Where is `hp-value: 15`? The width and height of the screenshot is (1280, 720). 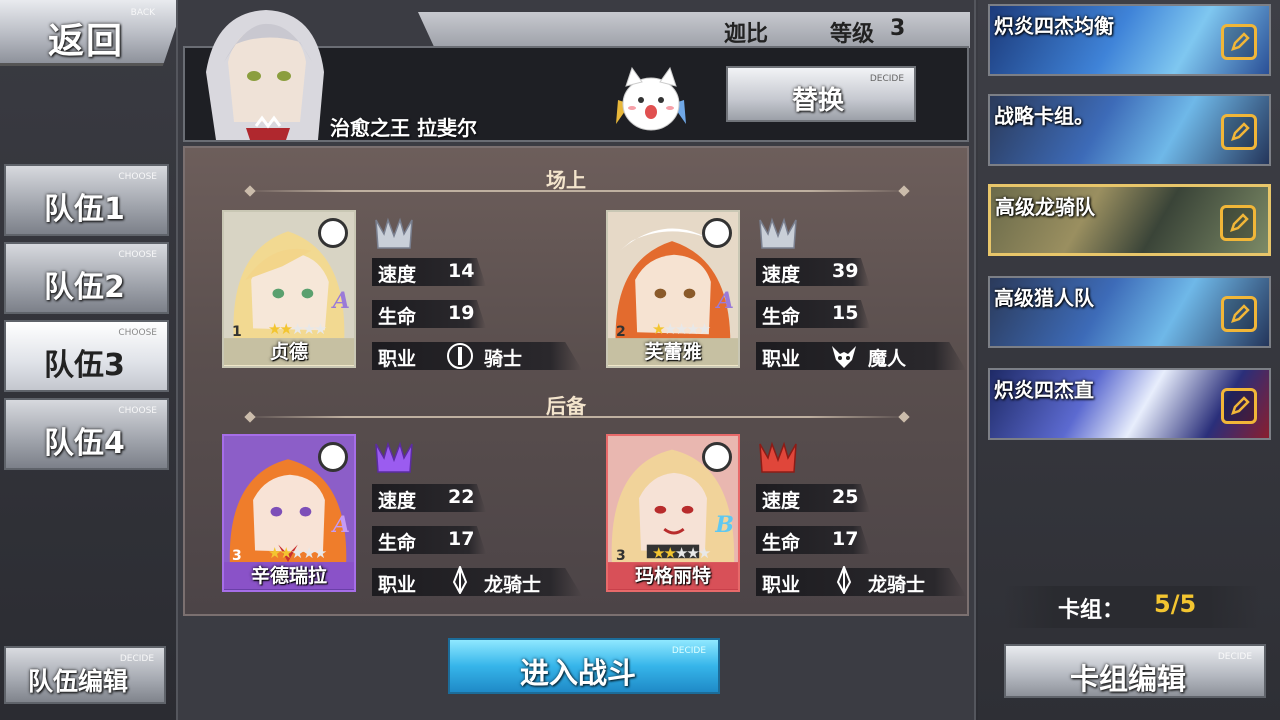
hp-value: 15 is located at coordinates (845, 313).